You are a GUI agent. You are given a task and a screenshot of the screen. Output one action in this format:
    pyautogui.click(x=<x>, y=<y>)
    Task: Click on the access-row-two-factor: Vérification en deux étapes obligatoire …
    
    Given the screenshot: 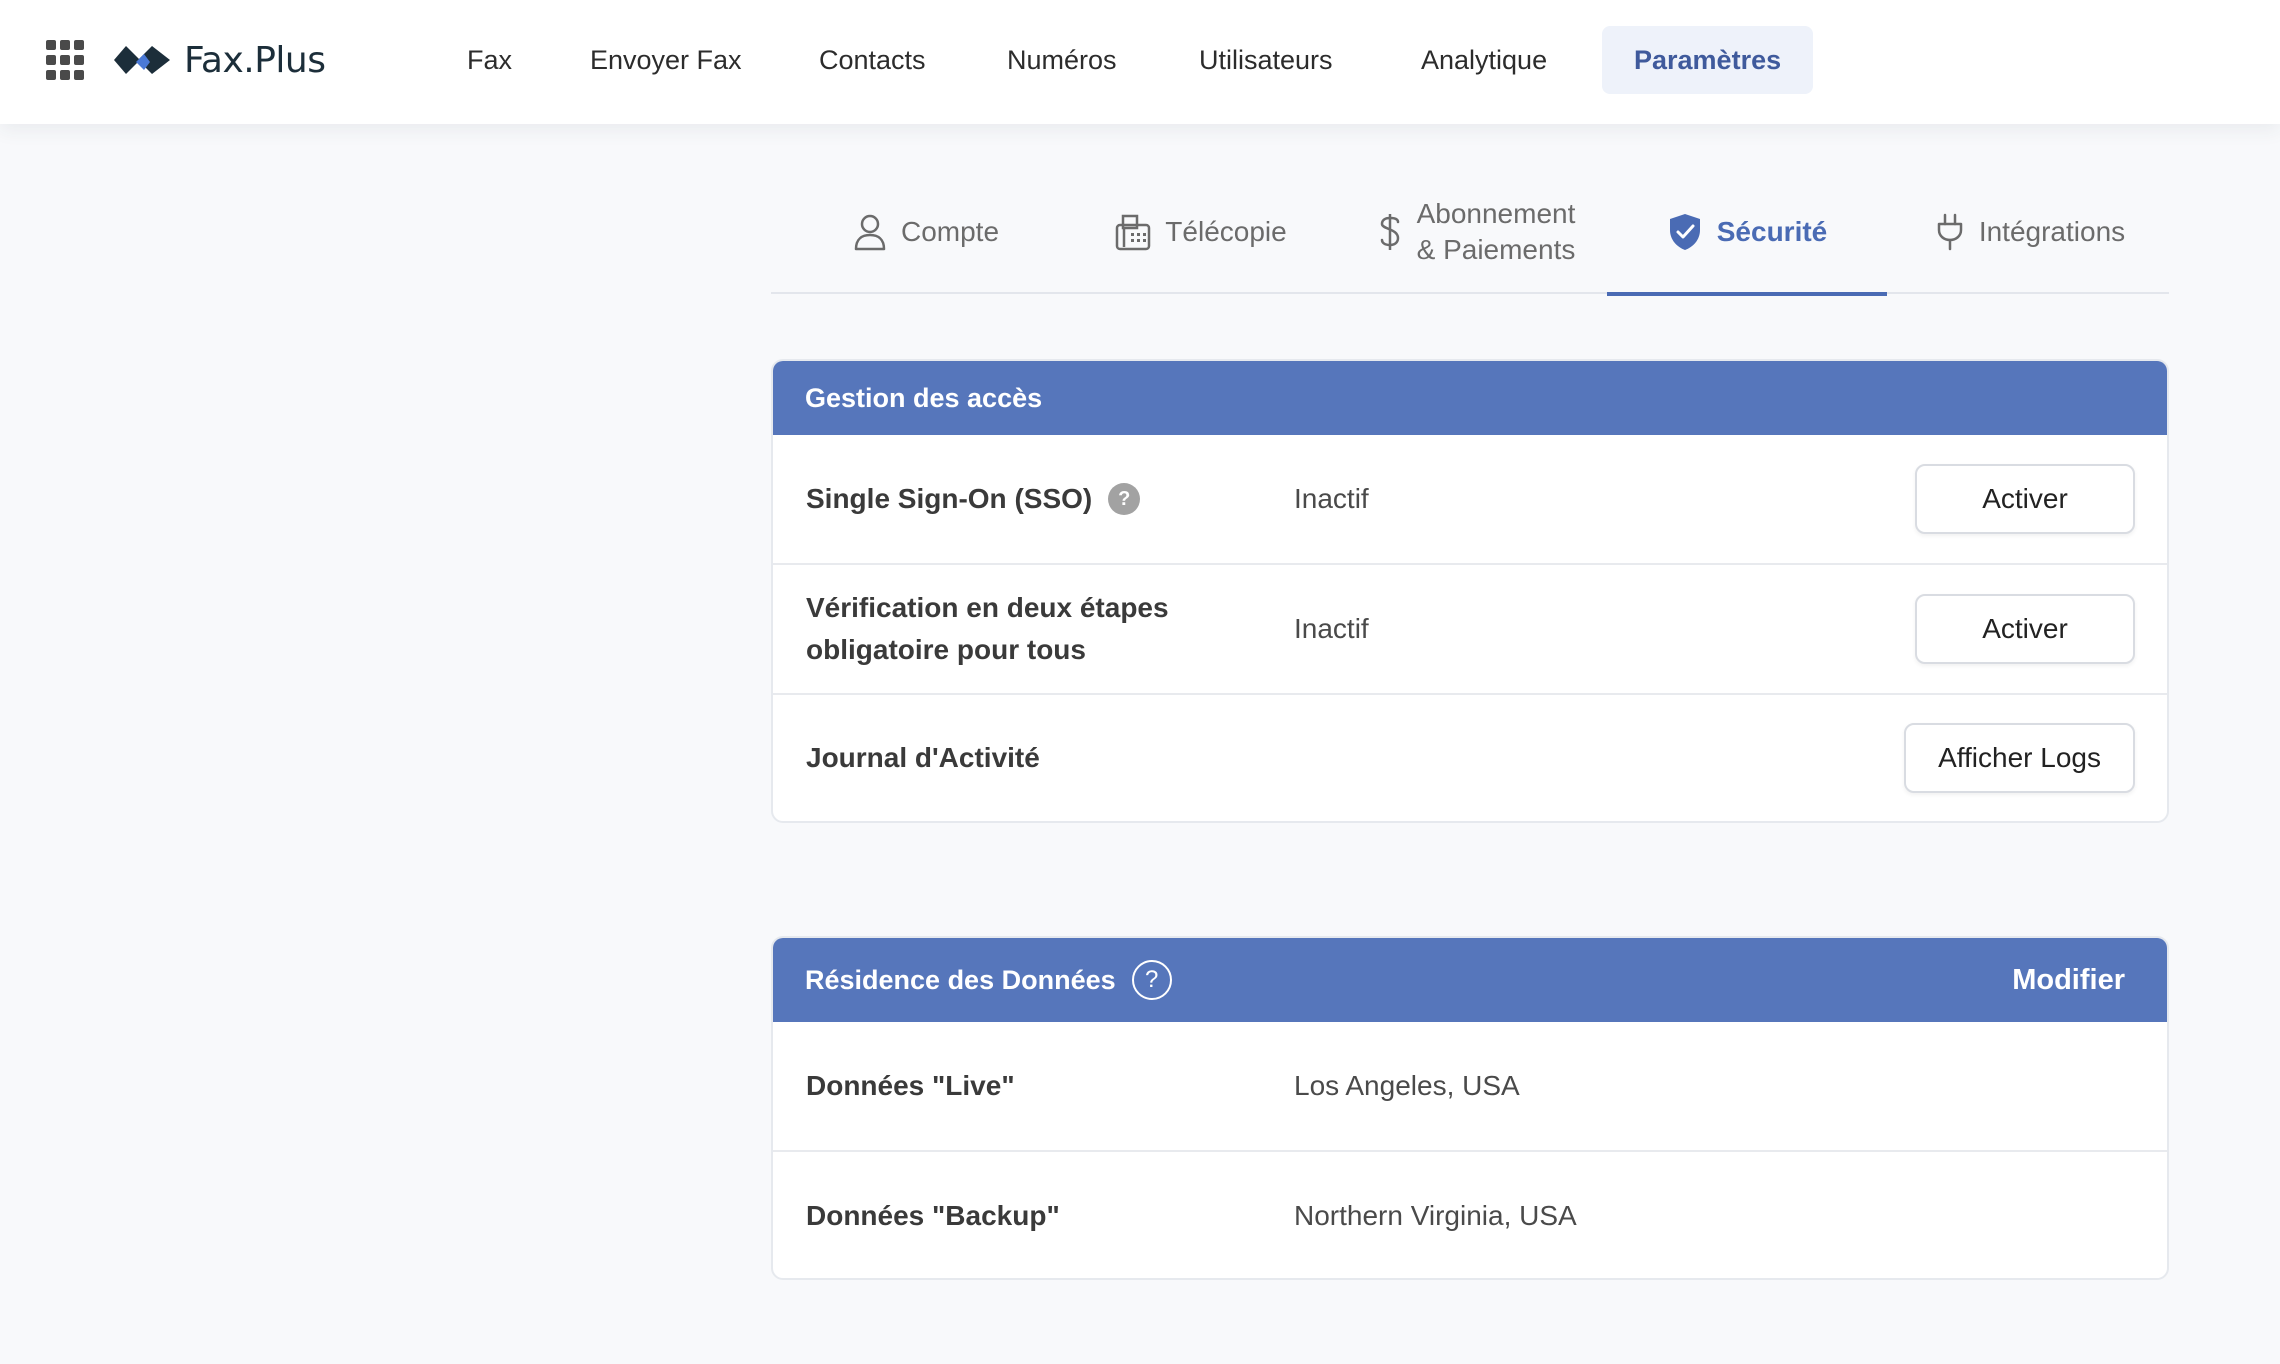 What is the action you would take?
    pyautogui.click(x=1470, y=628)
    